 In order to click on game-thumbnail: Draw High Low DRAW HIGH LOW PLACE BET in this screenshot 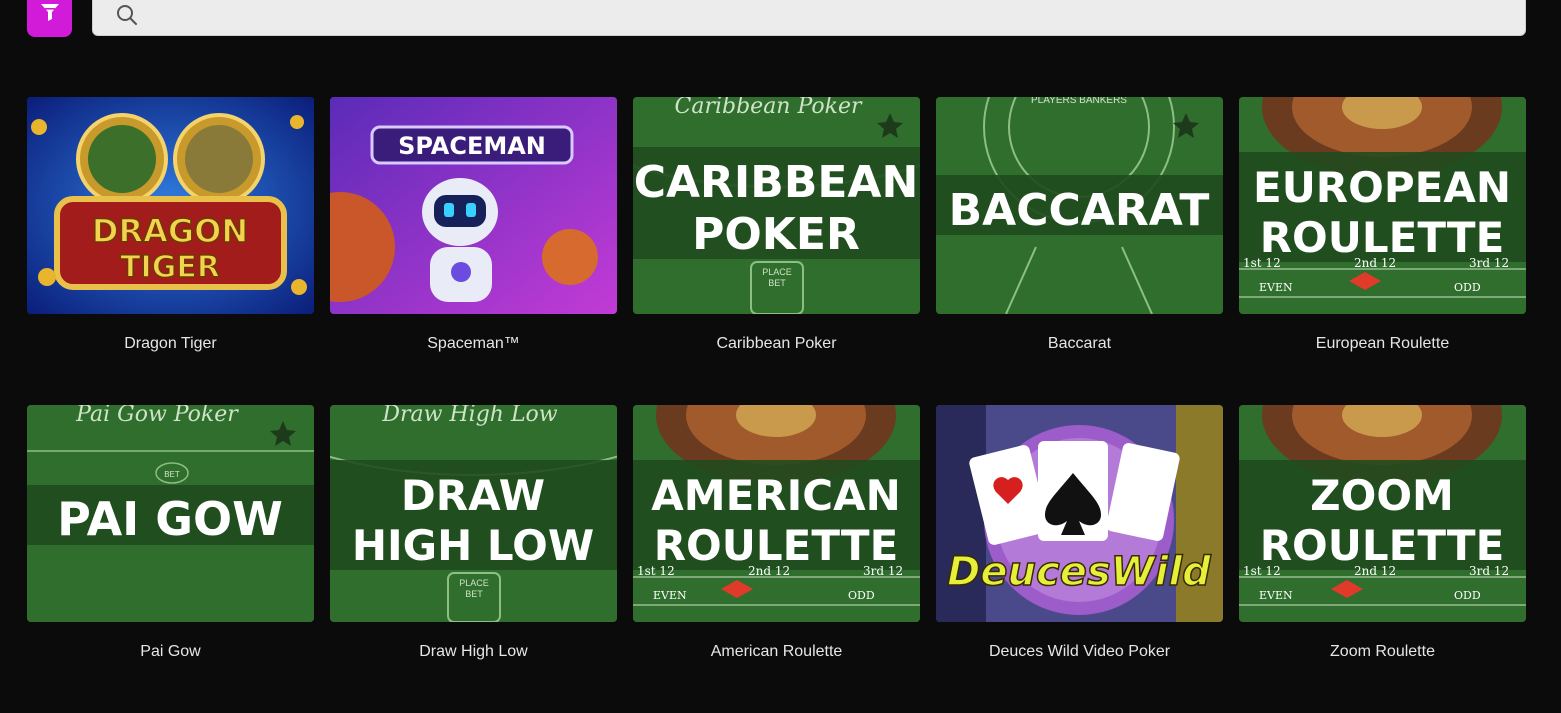, I will do `click(473, 513)`.